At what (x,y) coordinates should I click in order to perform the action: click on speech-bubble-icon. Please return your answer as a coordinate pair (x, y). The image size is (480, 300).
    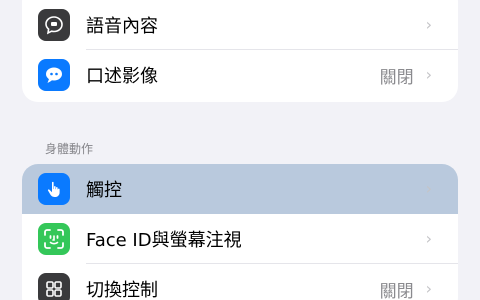
    Looking at the image, I should click on (54, 25).